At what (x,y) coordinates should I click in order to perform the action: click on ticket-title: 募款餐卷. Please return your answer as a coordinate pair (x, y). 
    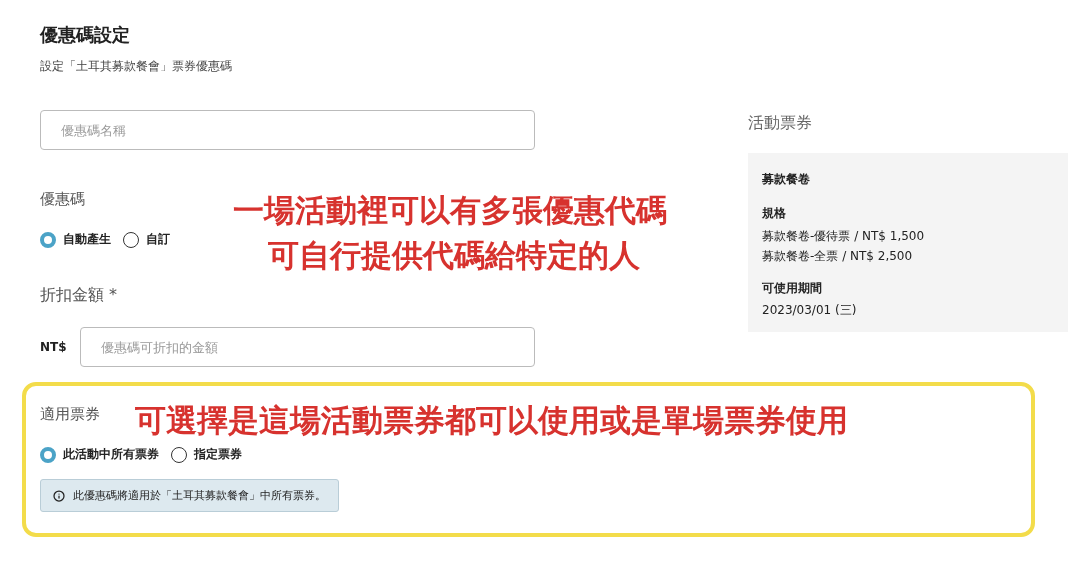
    Looking at the image, I should click on (786, 179).